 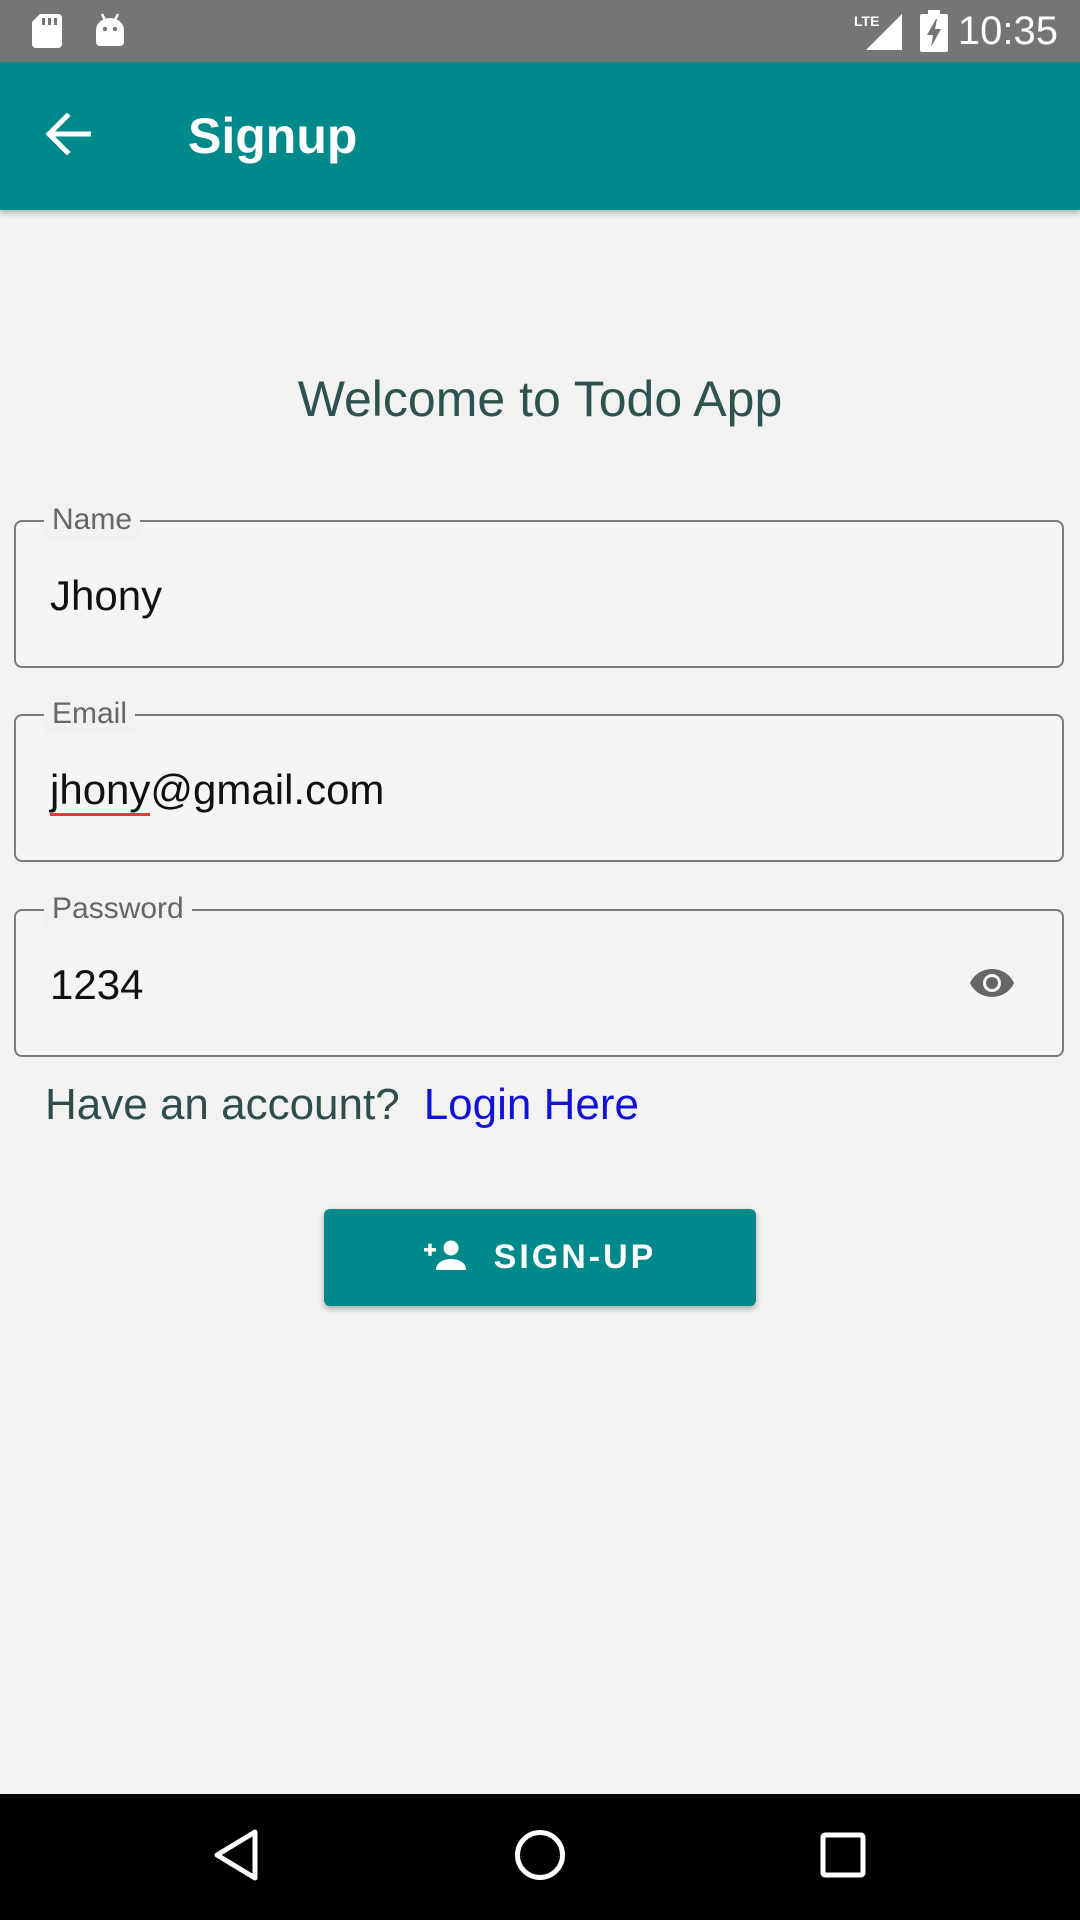 What do you see at coordinates (1007, 31) in the screenshot?
I see `status-time: 10:35` at bounding box center [1007, 31].